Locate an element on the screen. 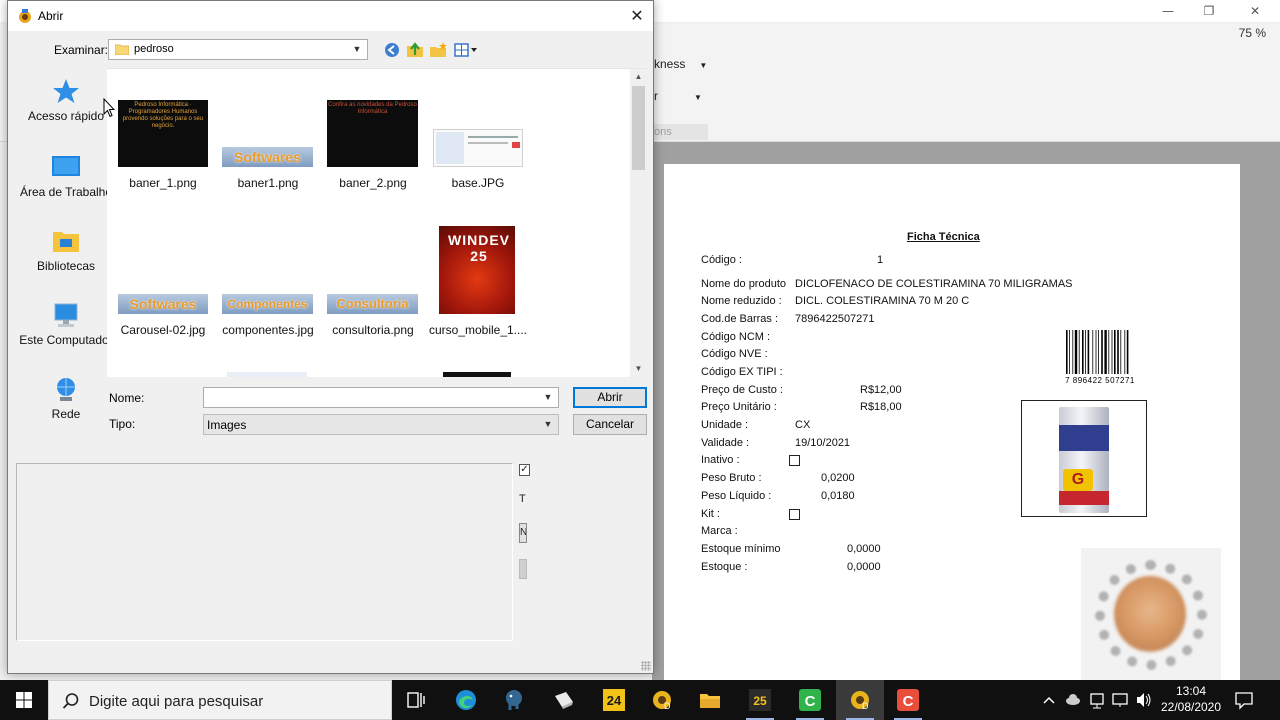  thumbnail-text: WINDEV 25 is located at coordinates (479, 248).